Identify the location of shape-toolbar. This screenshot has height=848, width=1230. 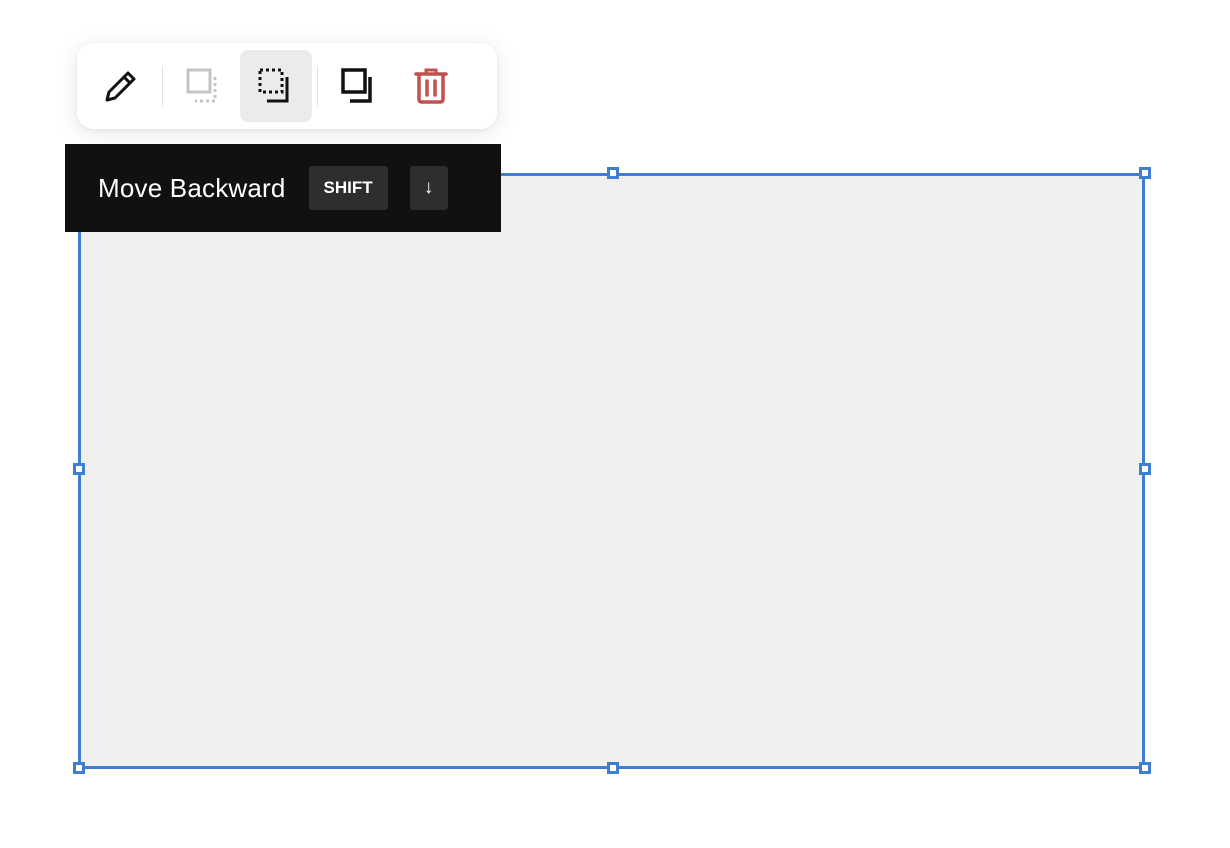
(287, 86).